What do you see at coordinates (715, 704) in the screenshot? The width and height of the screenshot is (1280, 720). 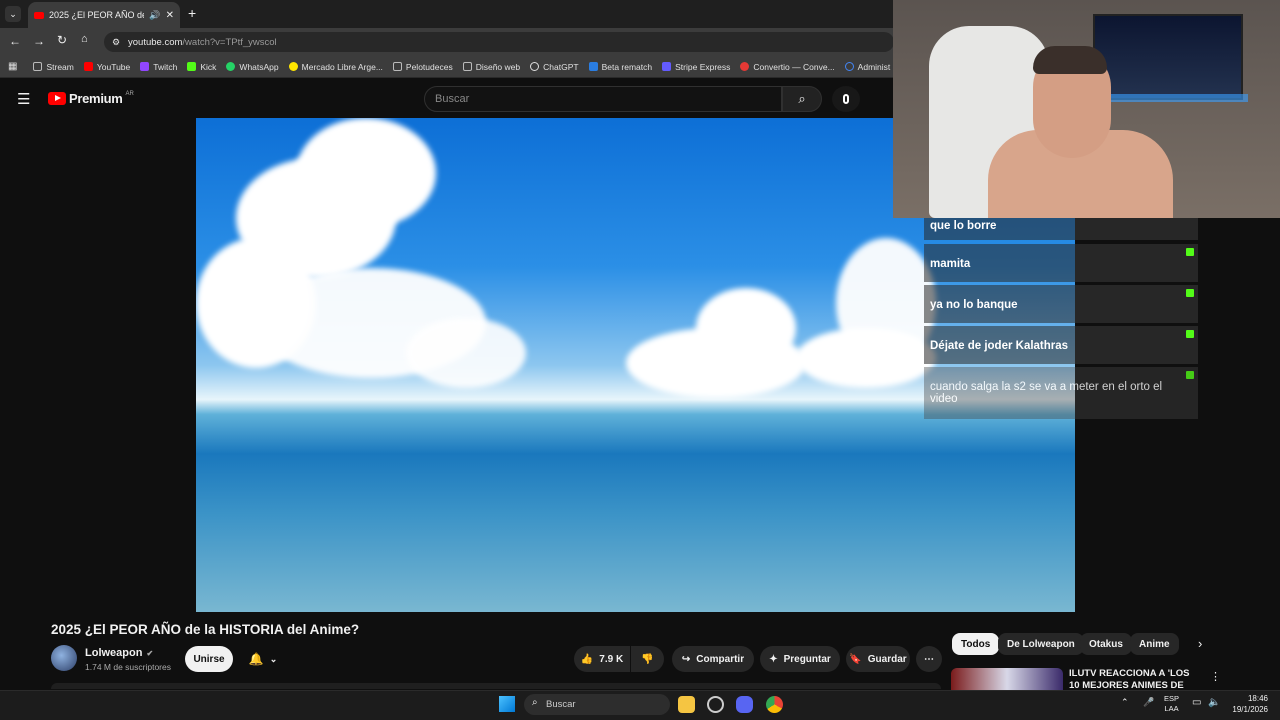 I see `recording-app-icon` at bounding box center [715, 704].